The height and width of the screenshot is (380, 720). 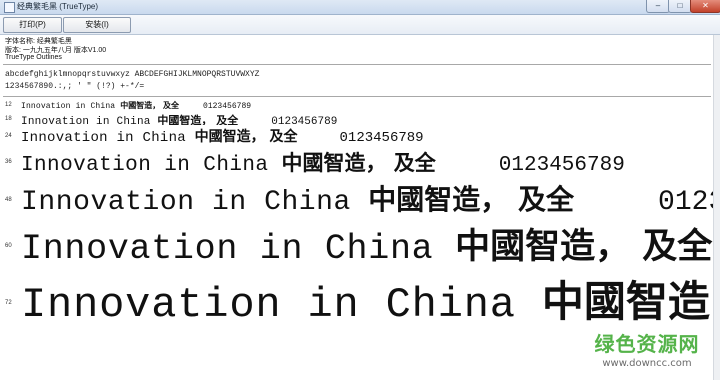 I want to click on font-type-line: TrueType Outlines, so click(x=33, y=57).